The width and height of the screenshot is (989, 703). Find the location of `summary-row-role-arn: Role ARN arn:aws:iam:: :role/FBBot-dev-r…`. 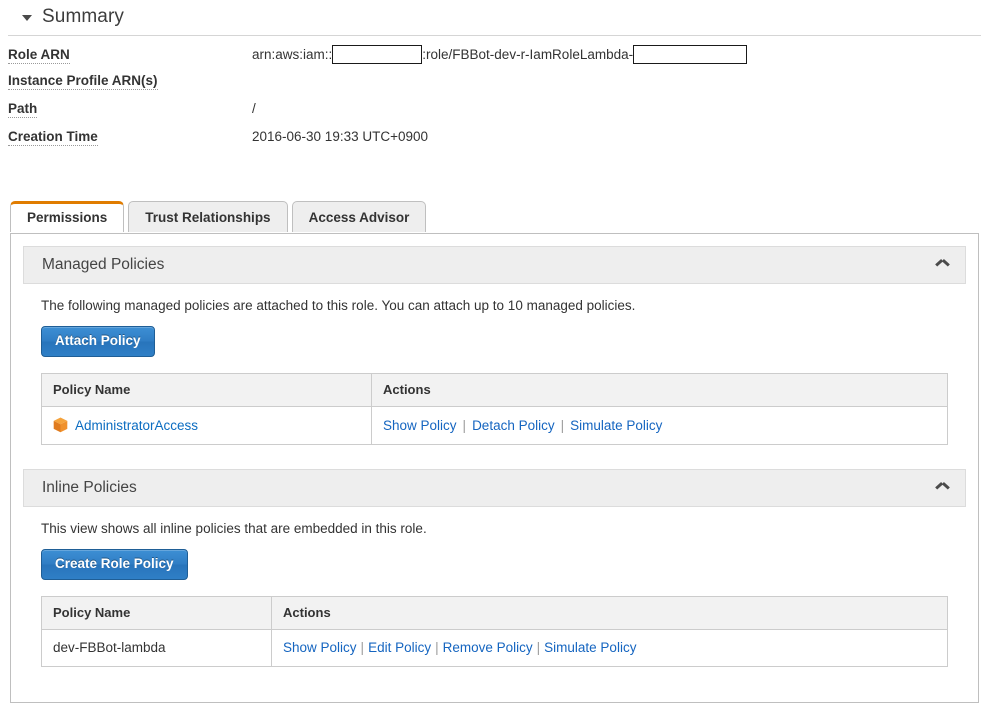

summary-row-role-arn: Role ARN arn:aws:iam:: :role/FBBot-dev-r… is located at coordinates (494, 59).